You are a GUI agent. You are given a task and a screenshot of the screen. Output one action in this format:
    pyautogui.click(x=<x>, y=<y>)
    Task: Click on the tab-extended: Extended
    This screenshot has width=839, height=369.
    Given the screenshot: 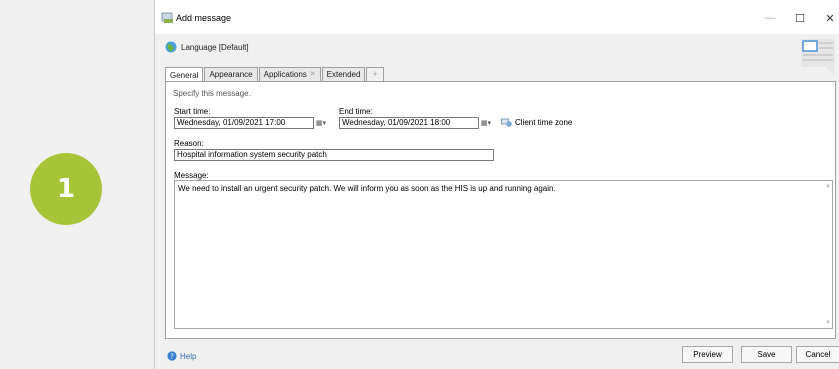 What is the action you would take?
    pyautogui.click(x=343, y=74)
    